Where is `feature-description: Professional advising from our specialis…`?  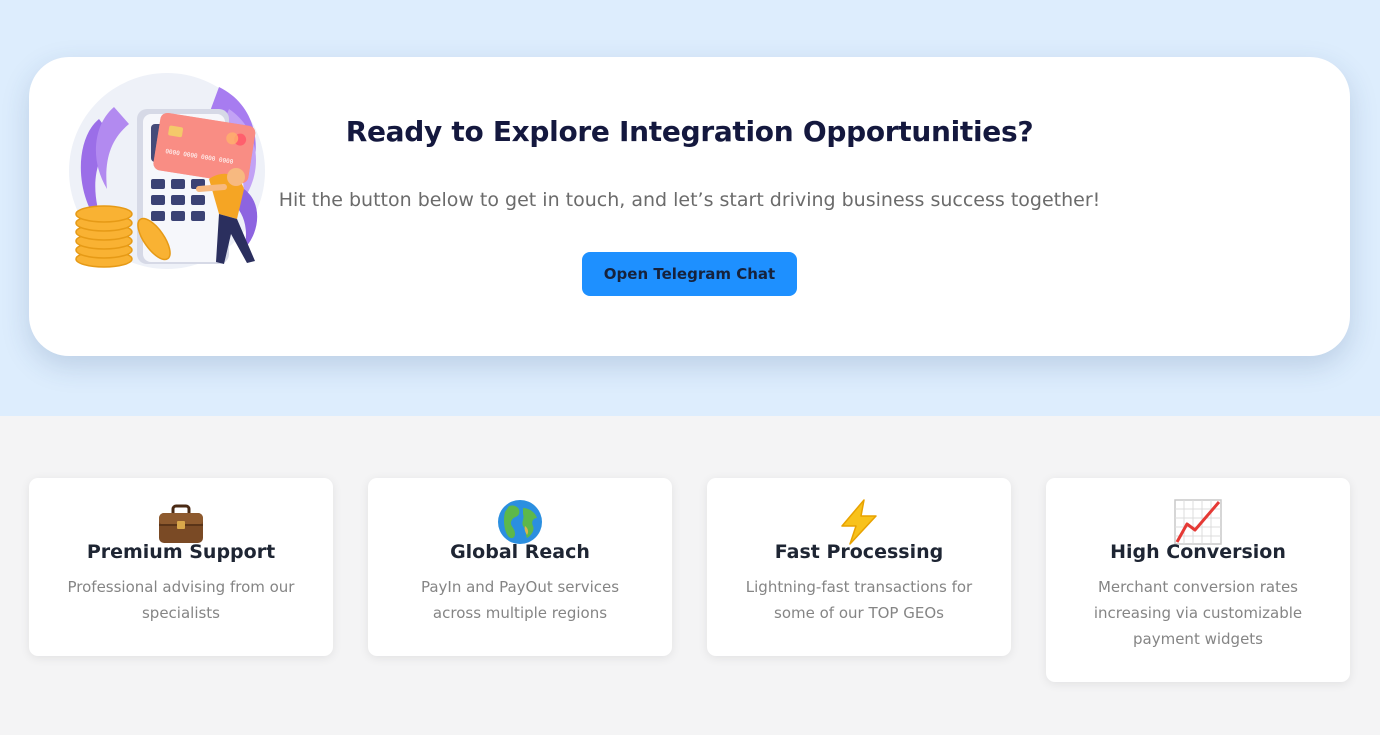
feature-description: Professional advising from our specialis… is located at coordinates (181, 600).